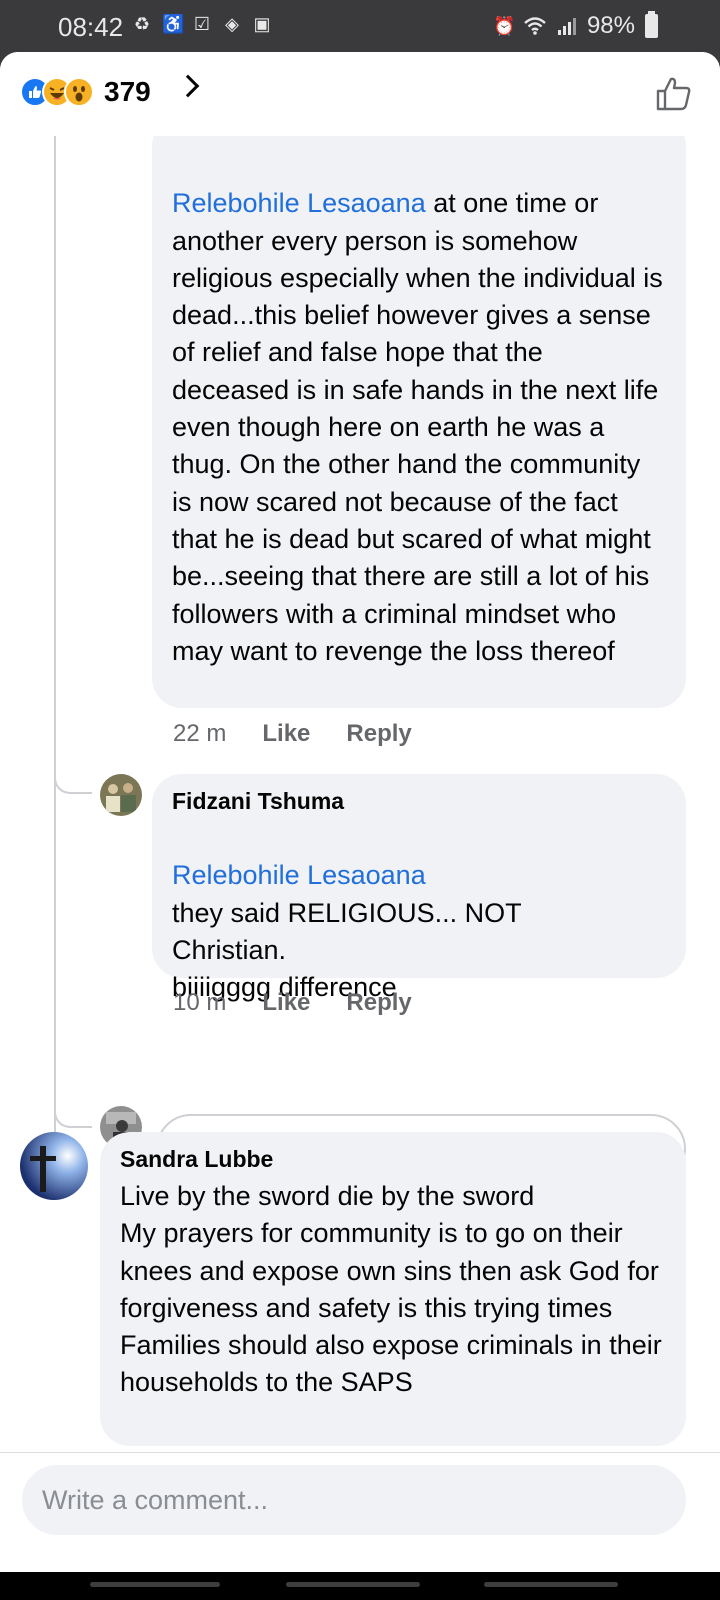 The height and width of the screenshot is (1600, 720). Describe the element at coordinates (535, 26) in the screenshot. I see `wifi-icon` at that location.